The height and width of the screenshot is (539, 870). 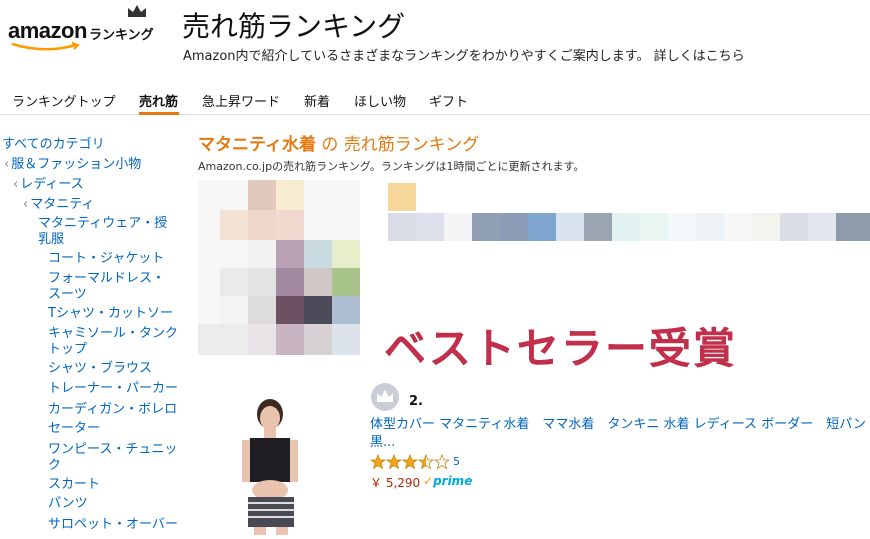 I want to click on active-tab-indicator, so click(x=159, y=113).